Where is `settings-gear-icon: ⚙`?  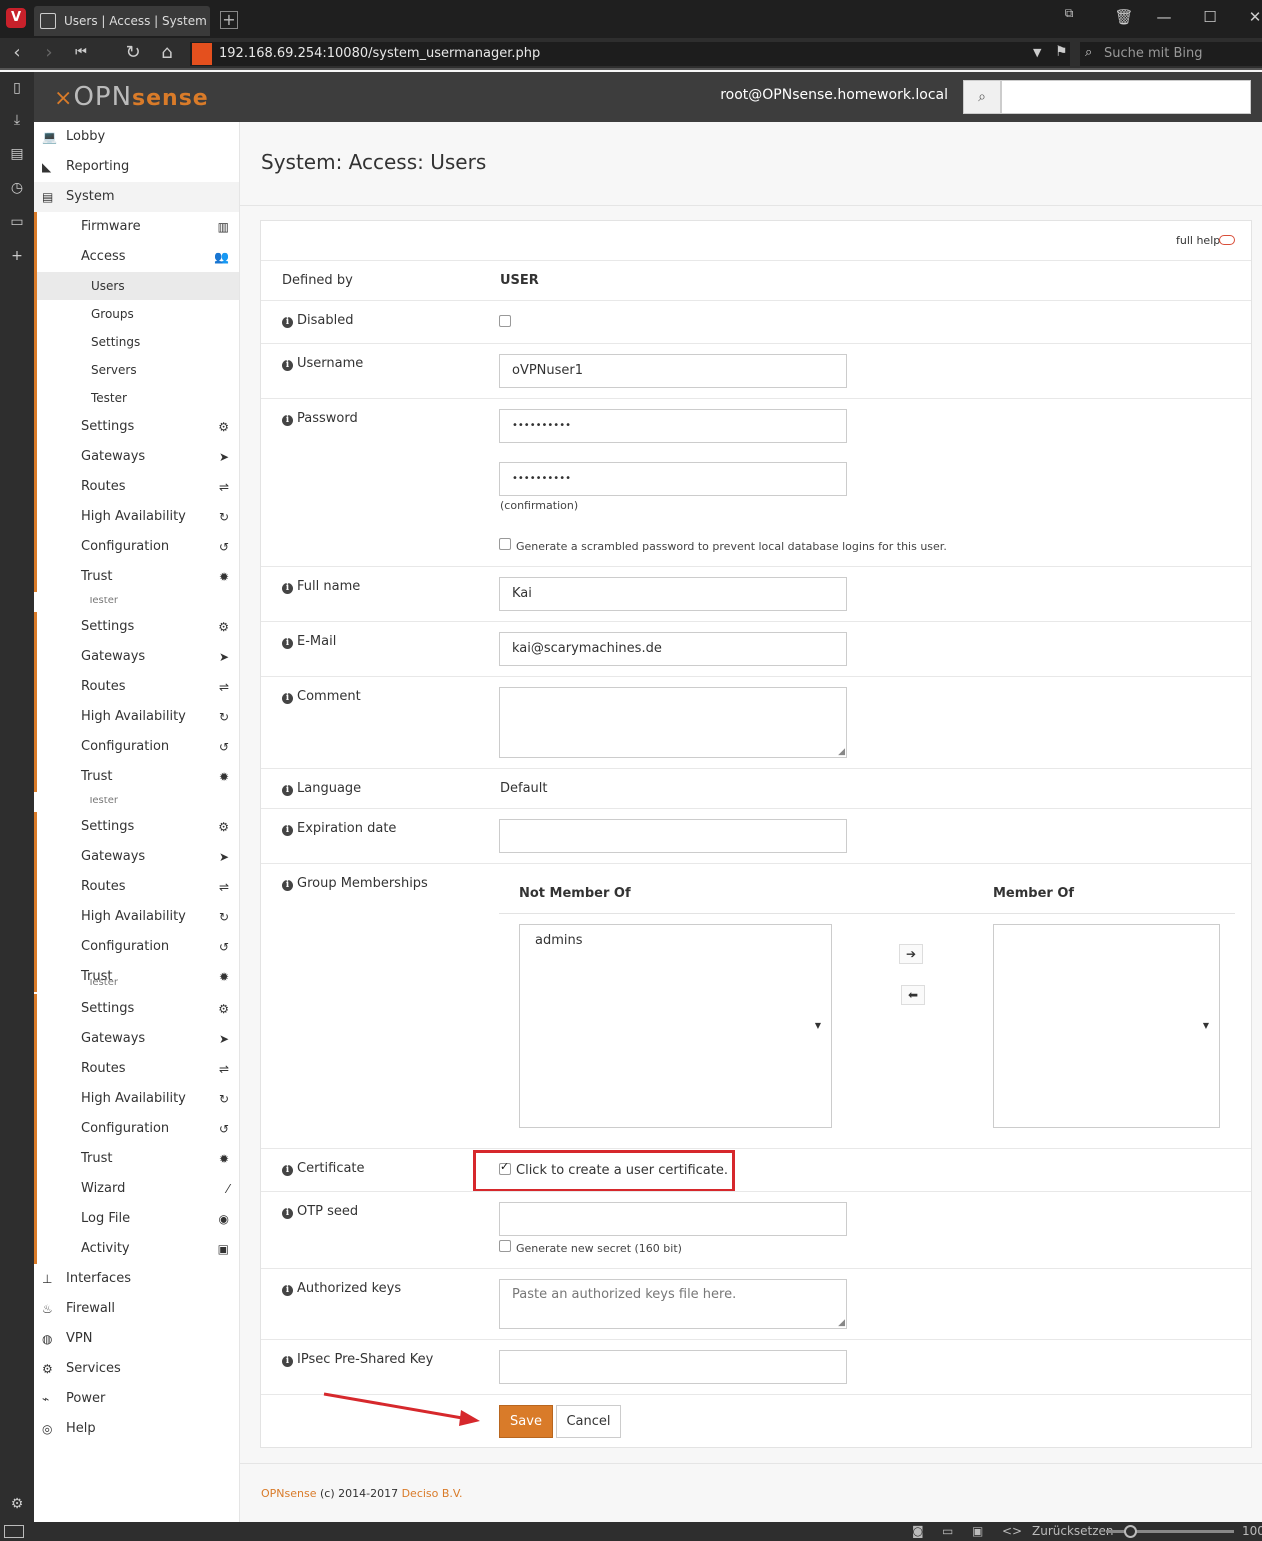
settings-gear-icon: ⚙ is located at coordinates (17, 1504).